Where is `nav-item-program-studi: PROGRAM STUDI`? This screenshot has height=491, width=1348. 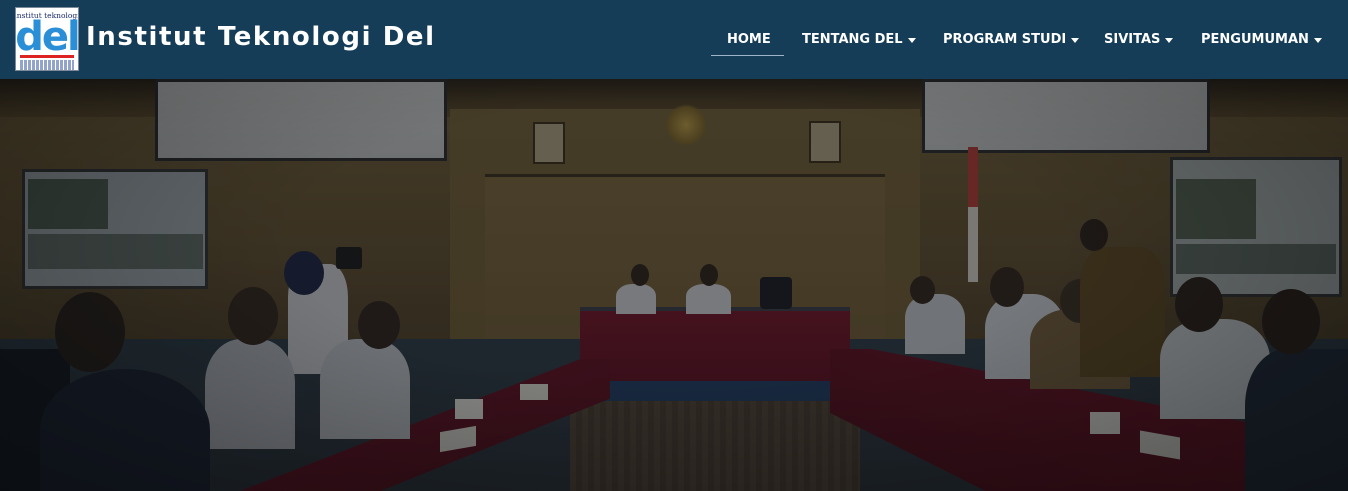 nav-item-program-studi: PROGRAM STUDI is located at coordinates (1011, 39).